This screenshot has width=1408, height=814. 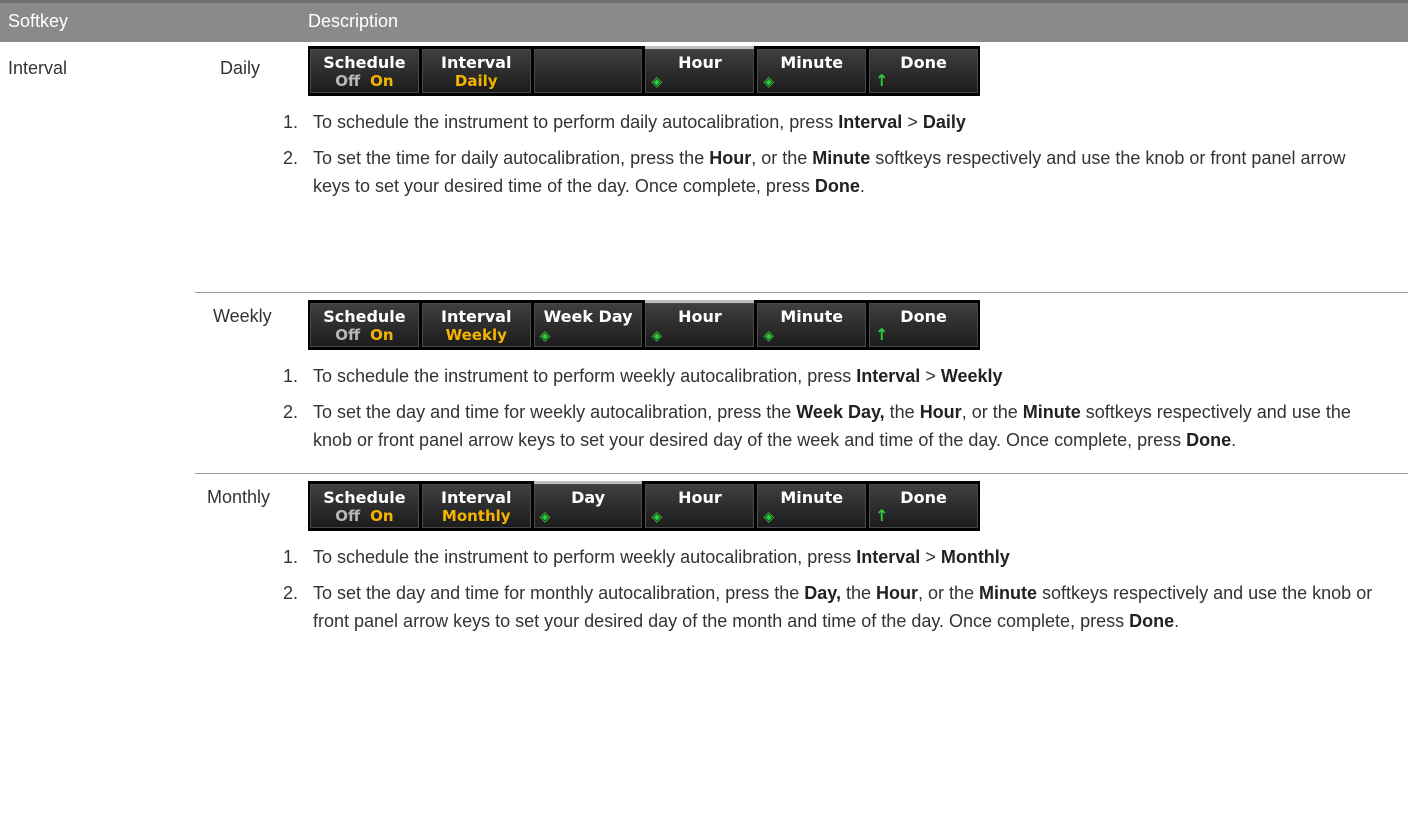 What do you see at coordinates (476, 516) in the screenshot?
I see `softkey-value: Monthly` at bounding box center [476, 516].